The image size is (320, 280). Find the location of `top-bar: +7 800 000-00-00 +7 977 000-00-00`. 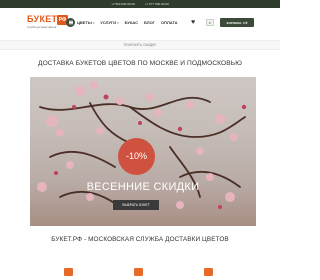

top-bar: +7 800 000-00-00 +7 977 000-00-00 is located at coordinates (140, 4).